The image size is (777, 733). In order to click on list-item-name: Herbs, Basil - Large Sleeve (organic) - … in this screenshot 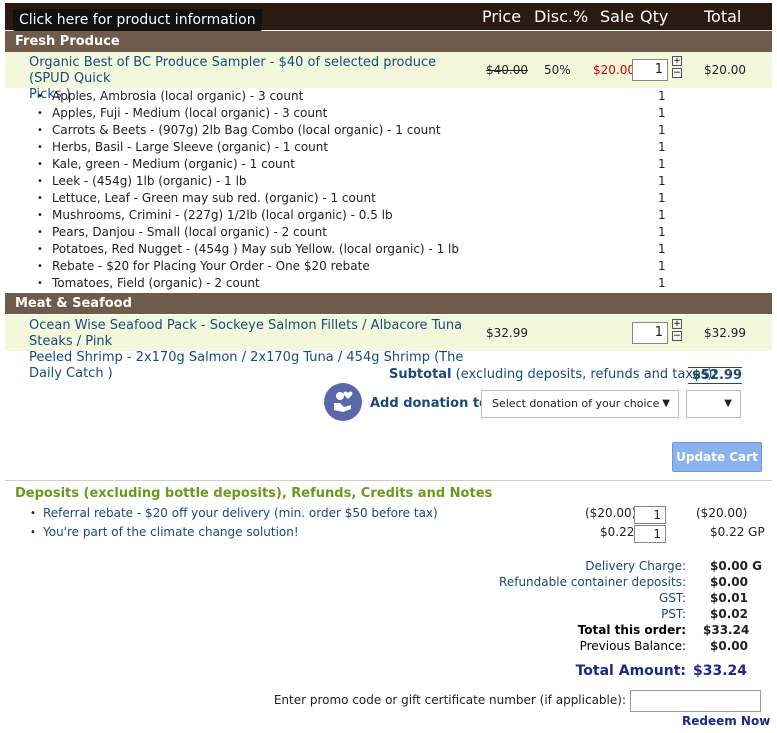, I will do `click(190, 147)`.